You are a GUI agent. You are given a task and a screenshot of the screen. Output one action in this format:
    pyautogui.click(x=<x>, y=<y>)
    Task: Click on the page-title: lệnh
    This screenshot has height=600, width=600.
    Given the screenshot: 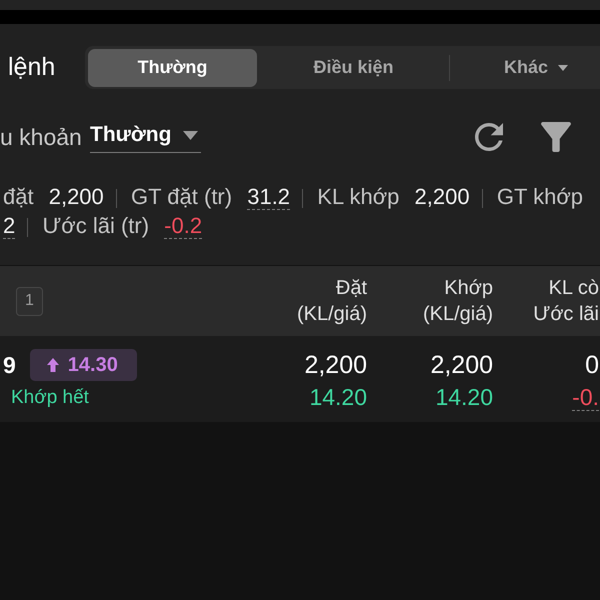 What is the action you would take?
    pyautogui.click(x=31, y=67)
    